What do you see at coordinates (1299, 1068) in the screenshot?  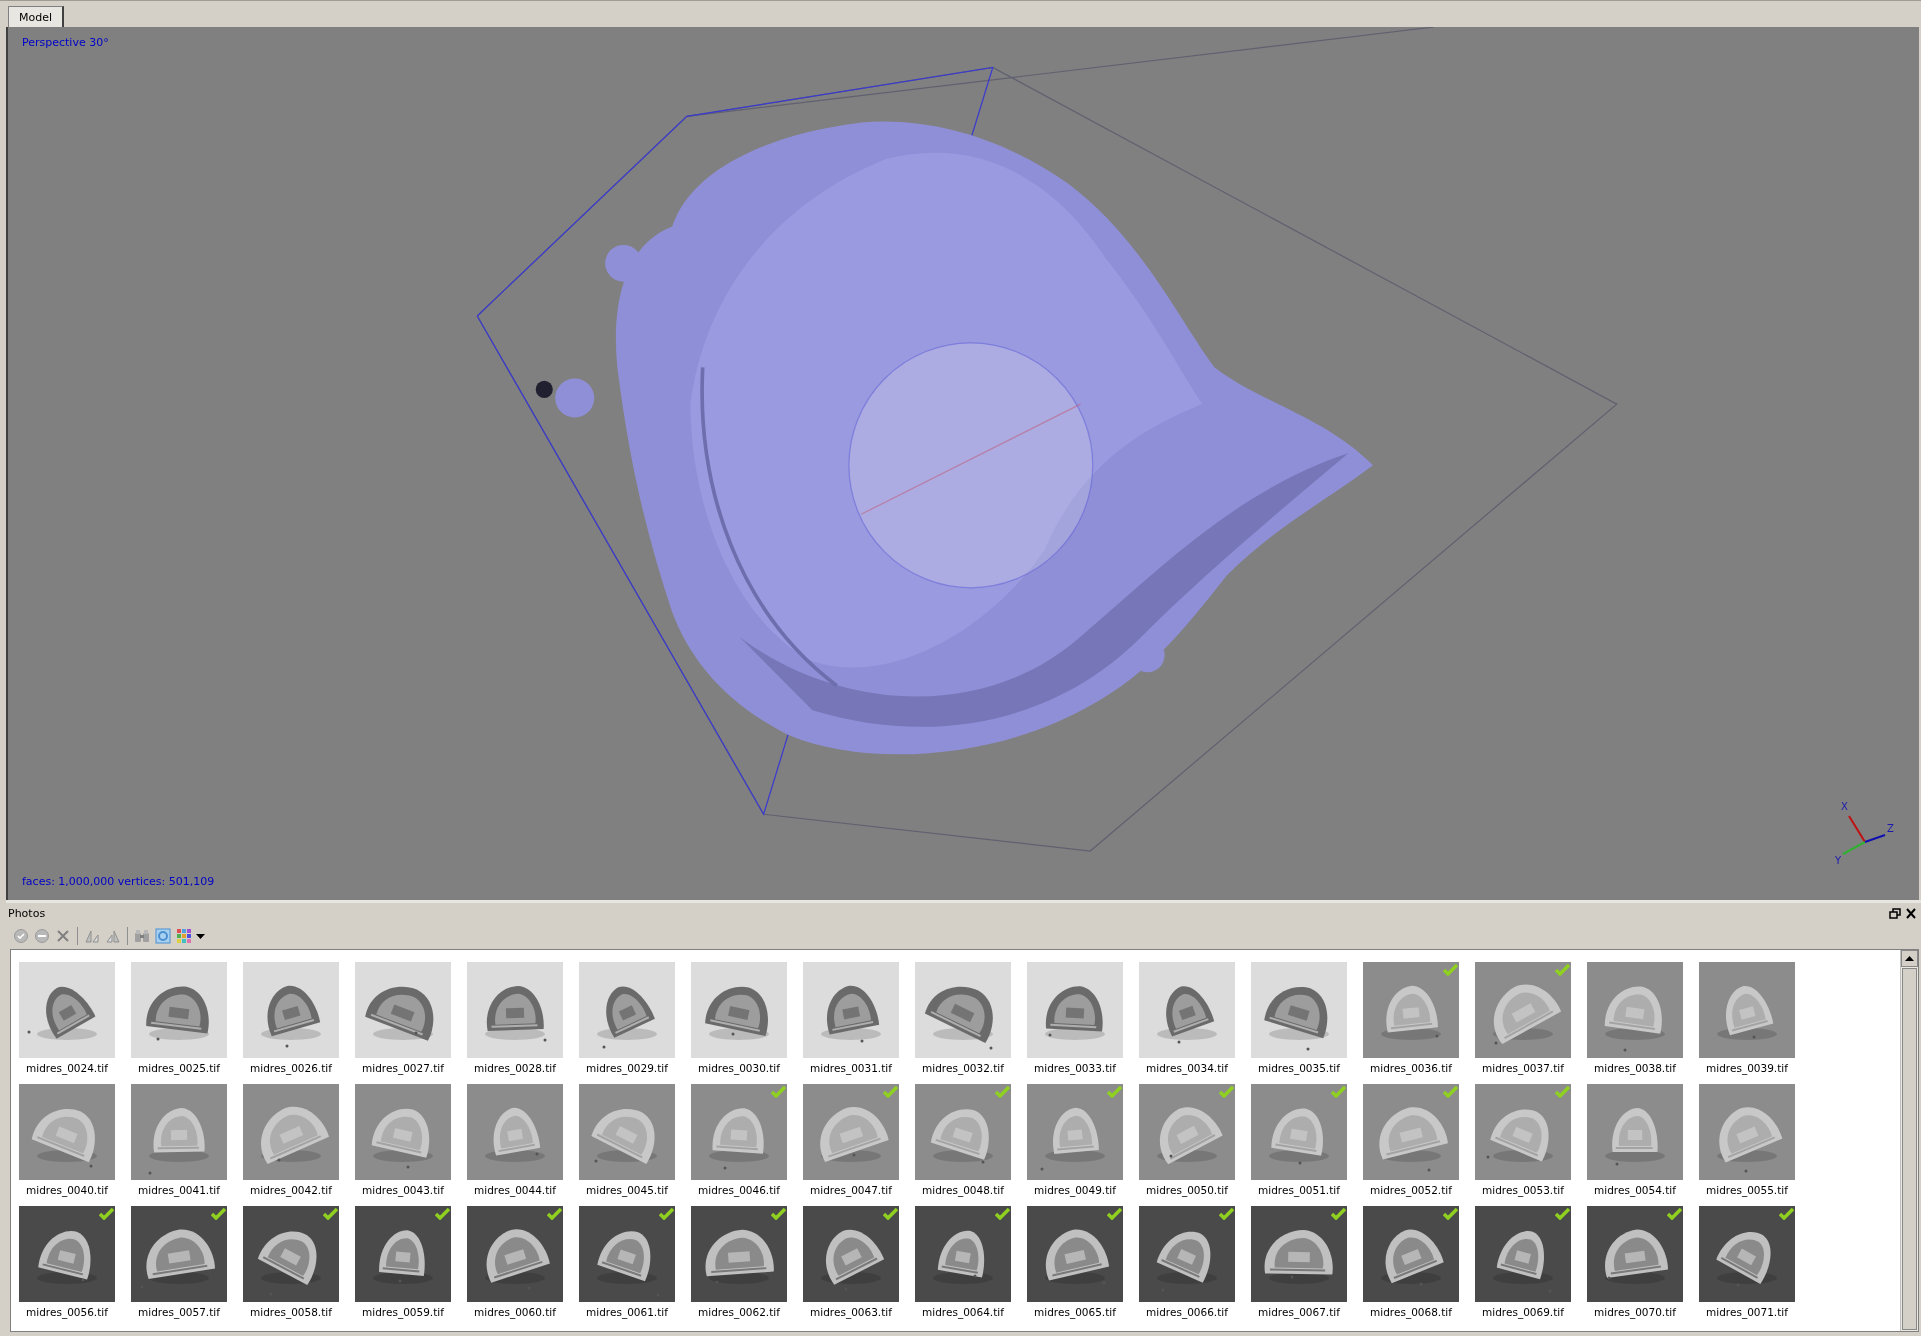 I see `photo-filename: midres_0035.tif` at bounding box center [1299, 1068].